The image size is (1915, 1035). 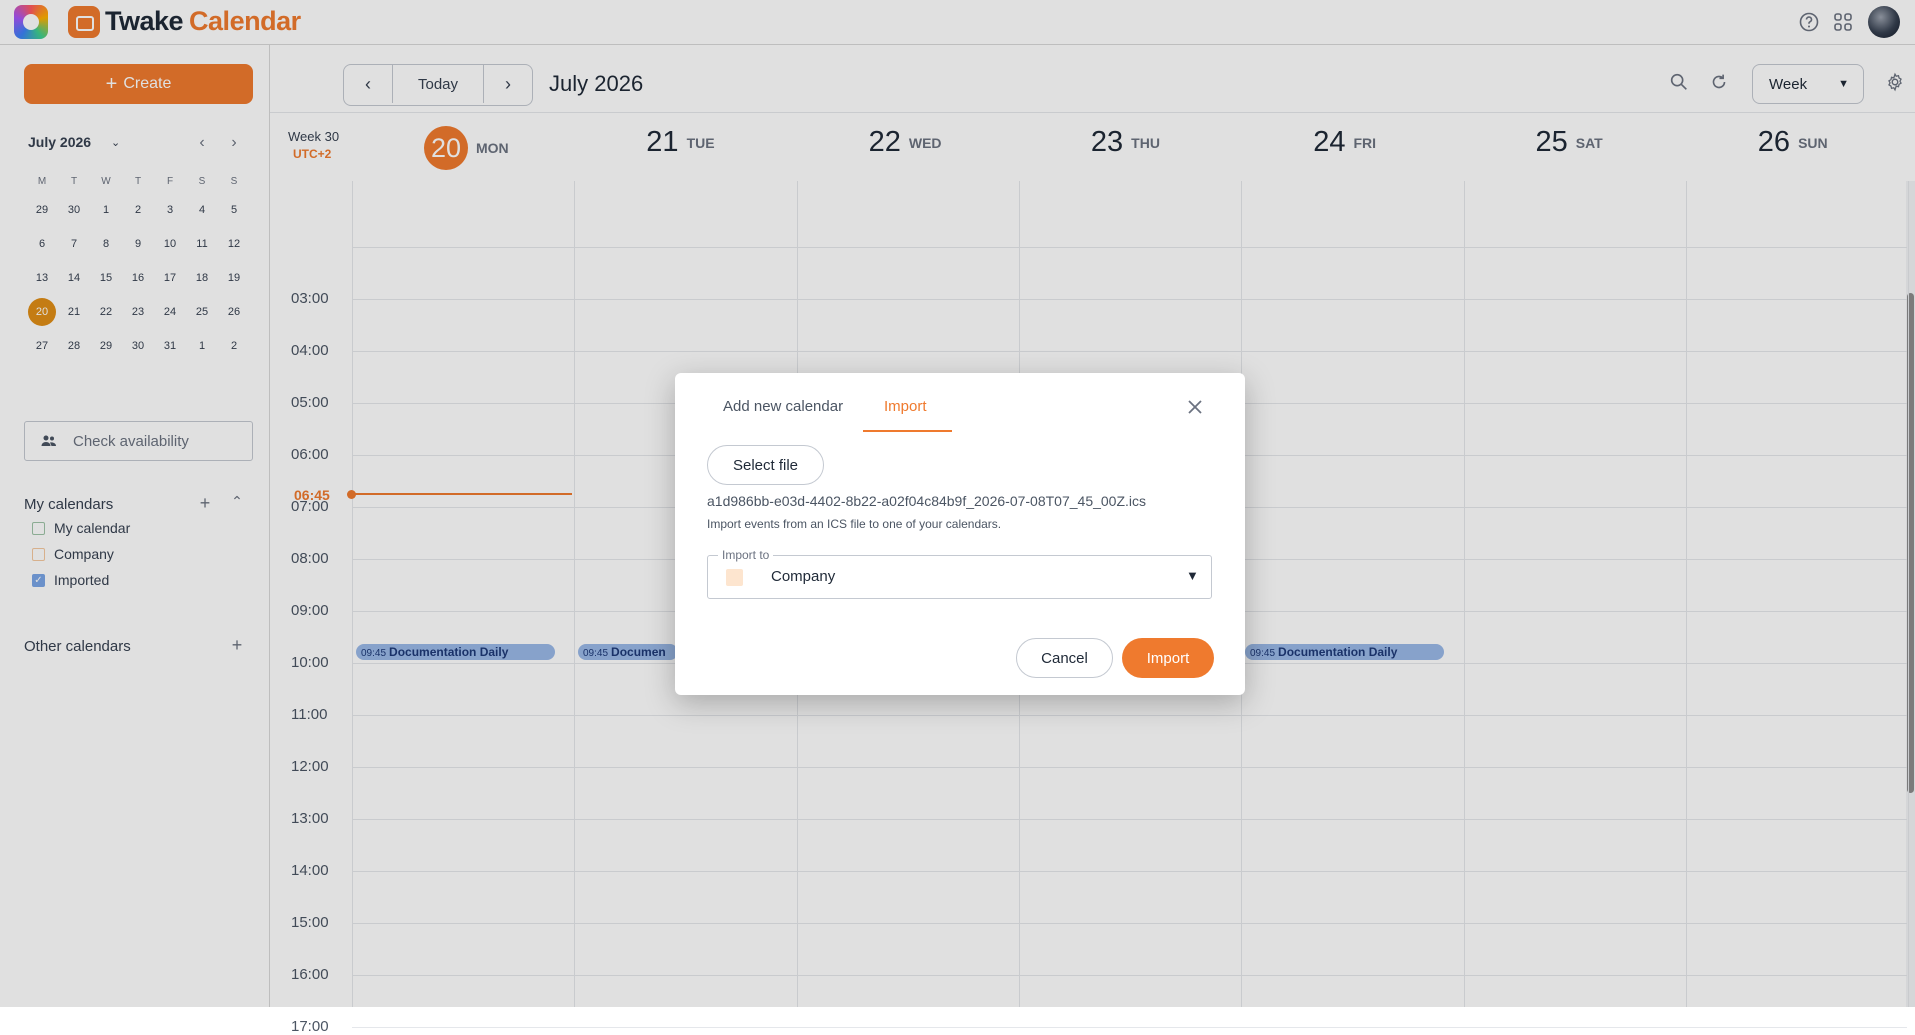 I want to click on close-icon, so click(x=1195, y=407).